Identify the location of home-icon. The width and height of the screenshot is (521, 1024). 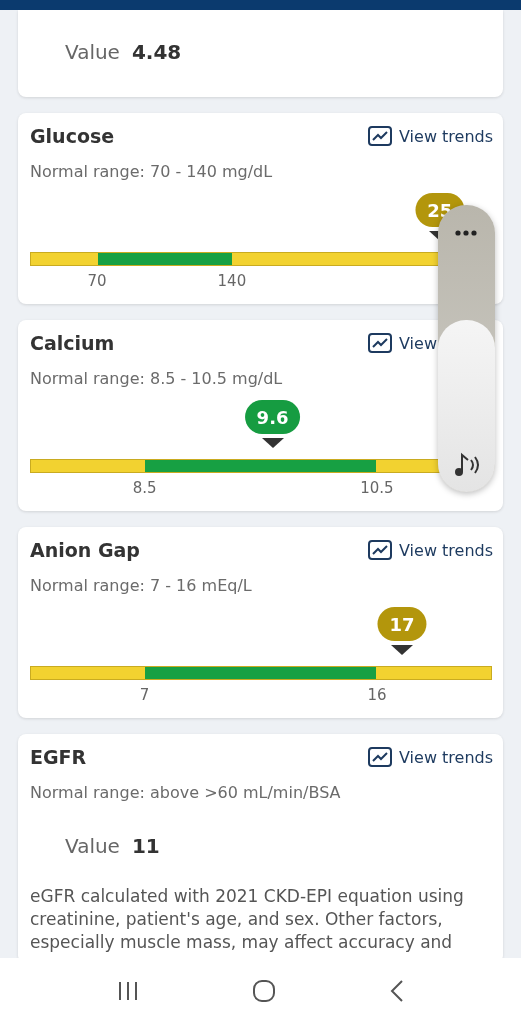
(263, 991).